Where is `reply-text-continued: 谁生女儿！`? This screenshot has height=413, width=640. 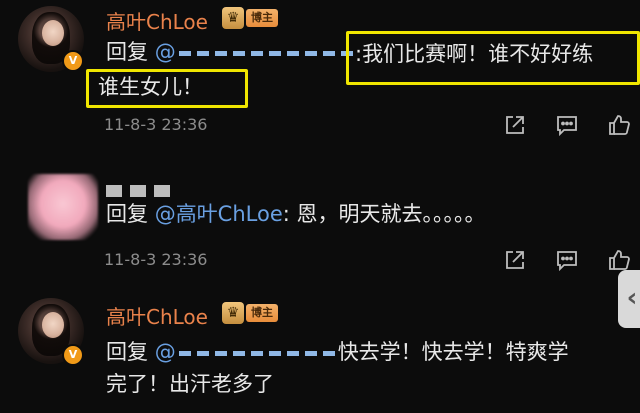
reply-text-continued: 谁生女儿！ is located at coordinates (150, 87).